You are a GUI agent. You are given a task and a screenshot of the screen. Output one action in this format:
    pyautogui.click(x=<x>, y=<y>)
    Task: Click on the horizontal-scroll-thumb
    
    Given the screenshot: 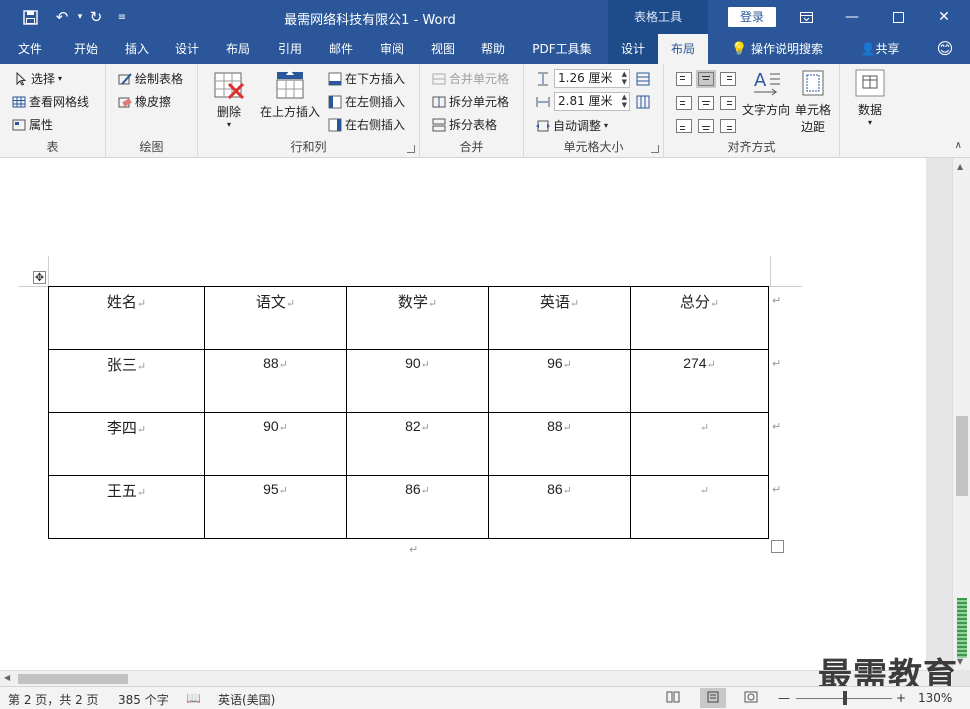 What is the action you would take?
    pyautogui.click(x=73, y=679)
    